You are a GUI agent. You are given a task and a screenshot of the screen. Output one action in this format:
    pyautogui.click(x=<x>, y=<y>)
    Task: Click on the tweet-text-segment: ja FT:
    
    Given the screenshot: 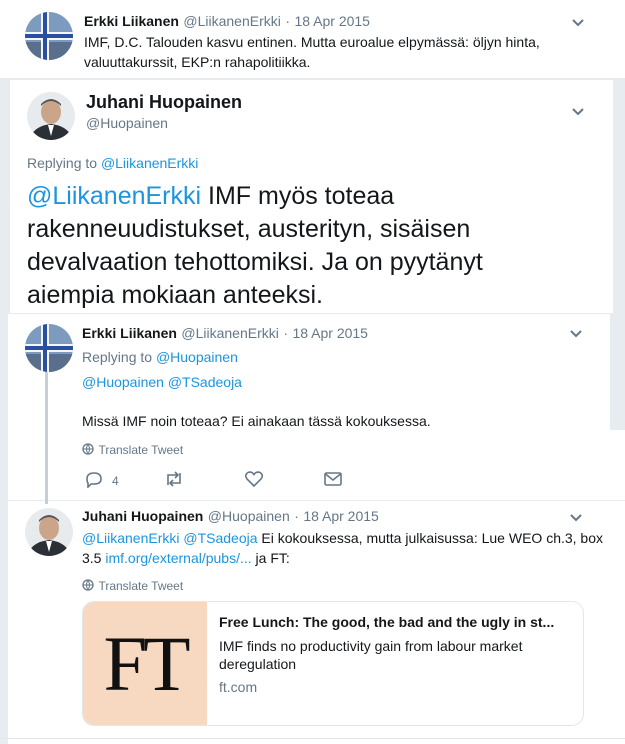 What is the action you would take?
    pyautogui.click(x=272, y=558)
    